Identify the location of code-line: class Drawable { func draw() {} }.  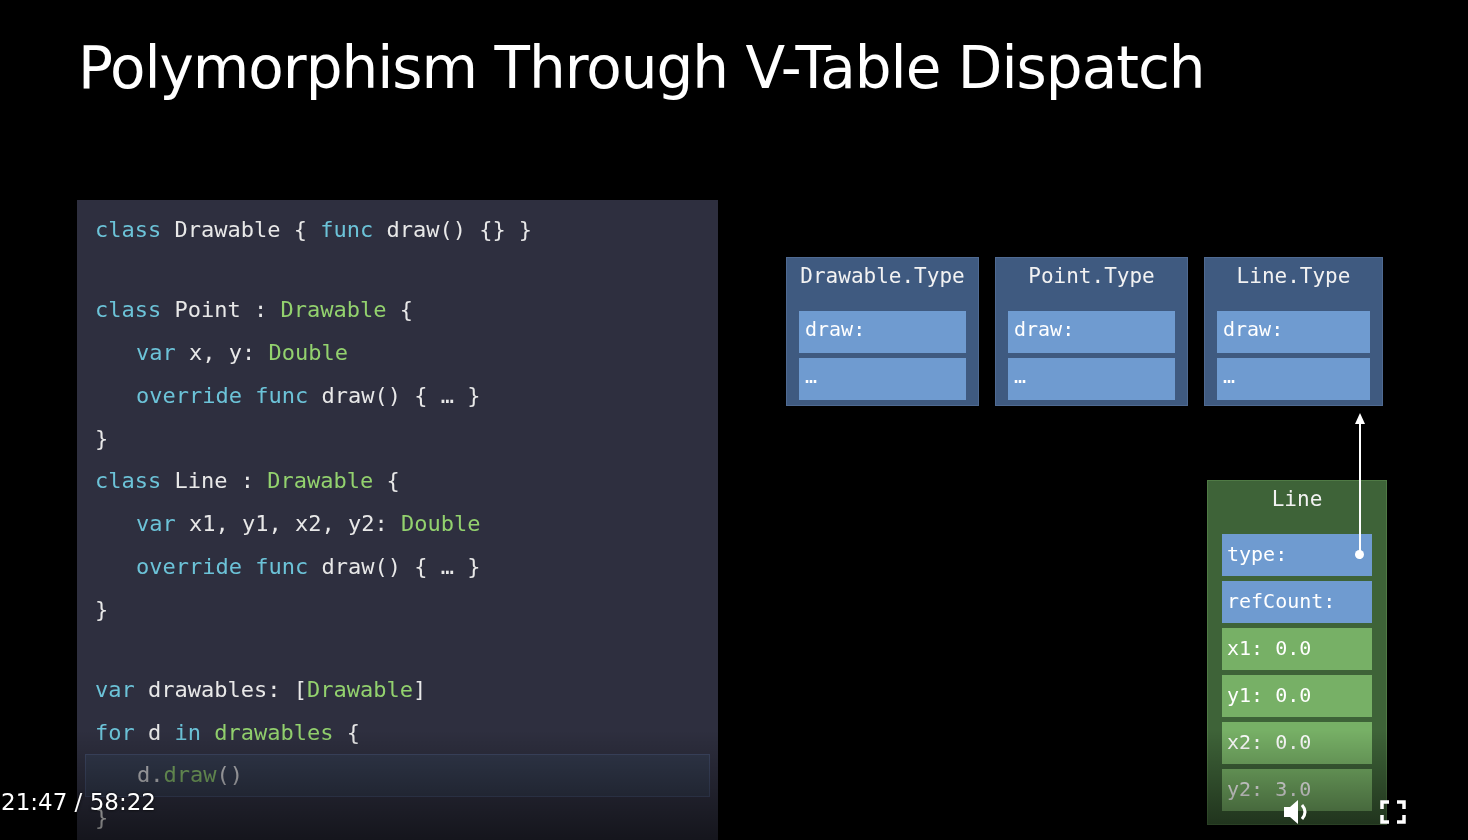
(314, 230).